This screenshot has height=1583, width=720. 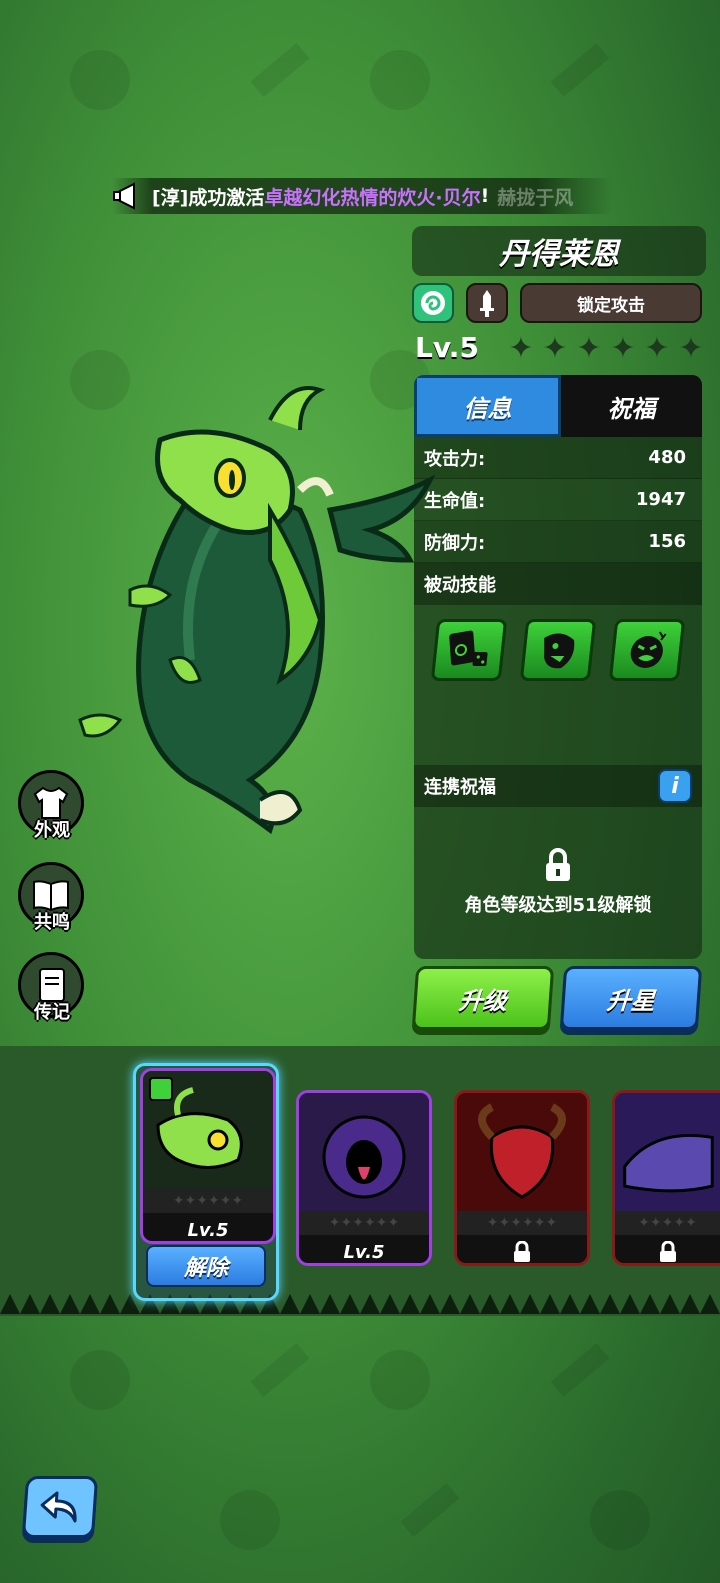 I want to click on monster-face-skill-icon, so click(x=559, y=651).